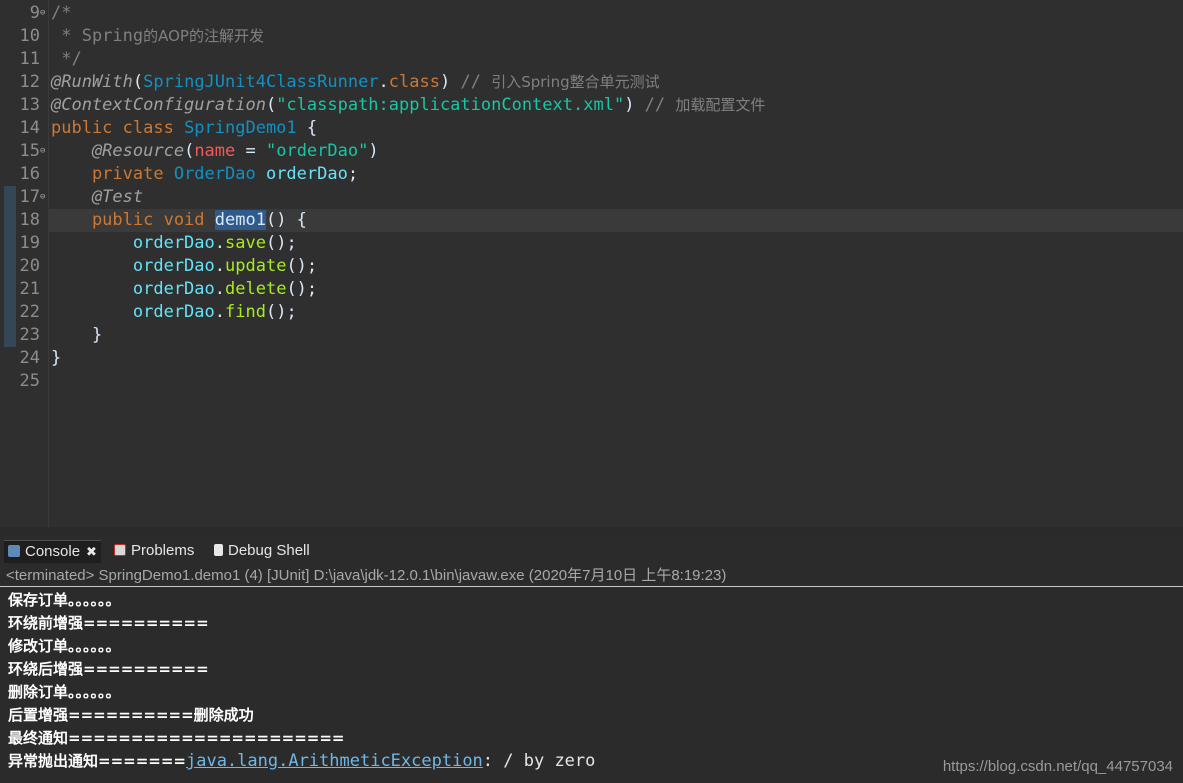  I want to click on code-line-20: orderDao.update();, so click(184, 266).